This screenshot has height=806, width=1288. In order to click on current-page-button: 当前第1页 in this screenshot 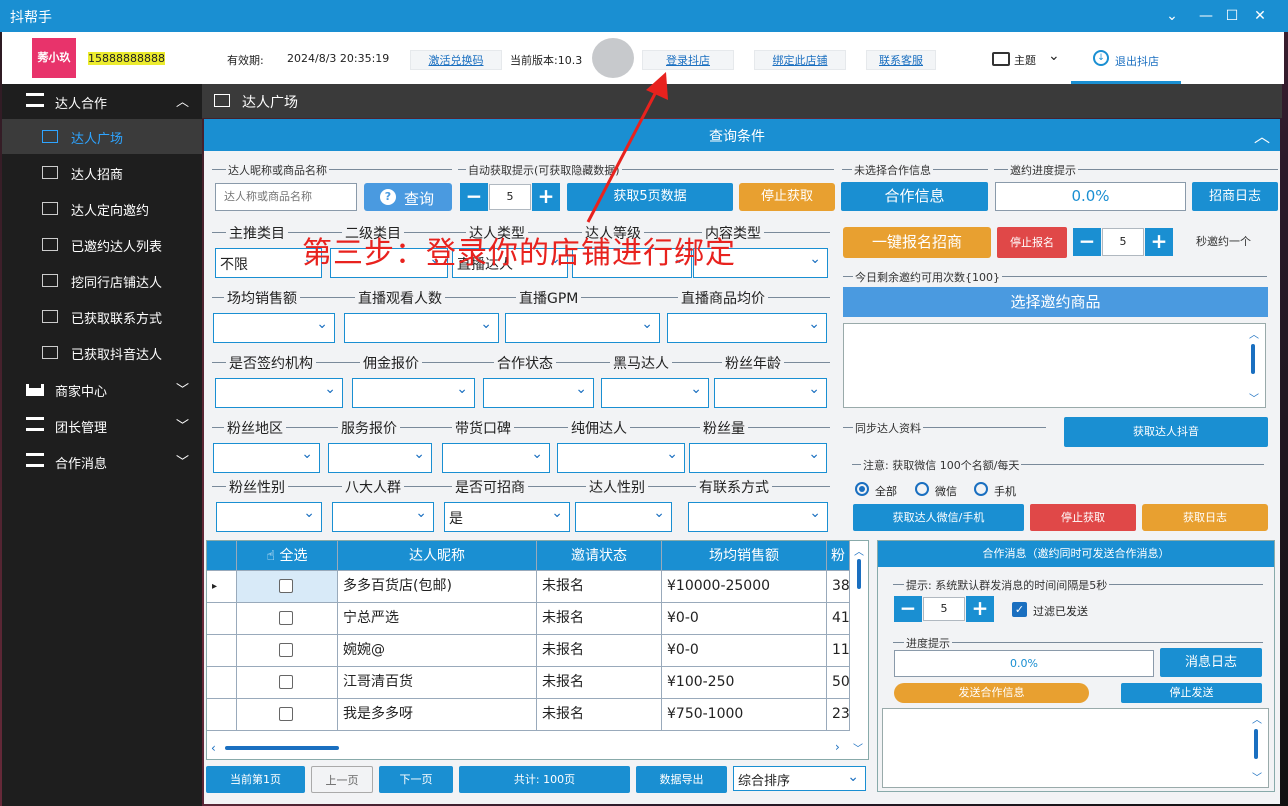, I will do `click(255, 779)`.